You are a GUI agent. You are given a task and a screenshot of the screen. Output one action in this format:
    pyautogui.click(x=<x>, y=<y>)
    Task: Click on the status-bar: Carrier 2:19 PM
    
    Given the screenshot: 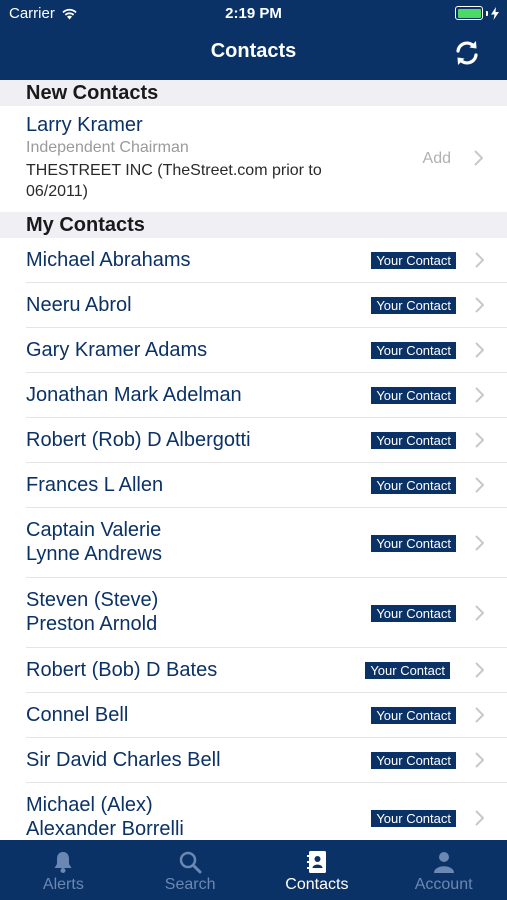 What is the action you would take?
    pyautogui.click(x=253, y=14)
    